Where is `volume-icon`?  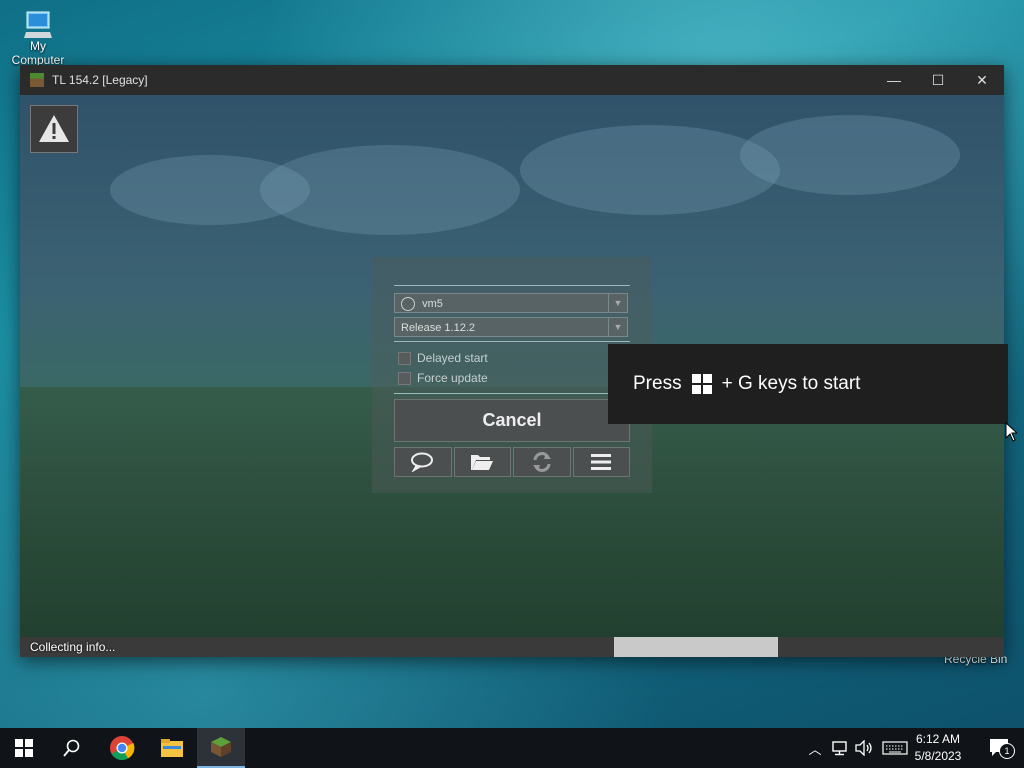 volume-icon is located at coordinates (864, 748).